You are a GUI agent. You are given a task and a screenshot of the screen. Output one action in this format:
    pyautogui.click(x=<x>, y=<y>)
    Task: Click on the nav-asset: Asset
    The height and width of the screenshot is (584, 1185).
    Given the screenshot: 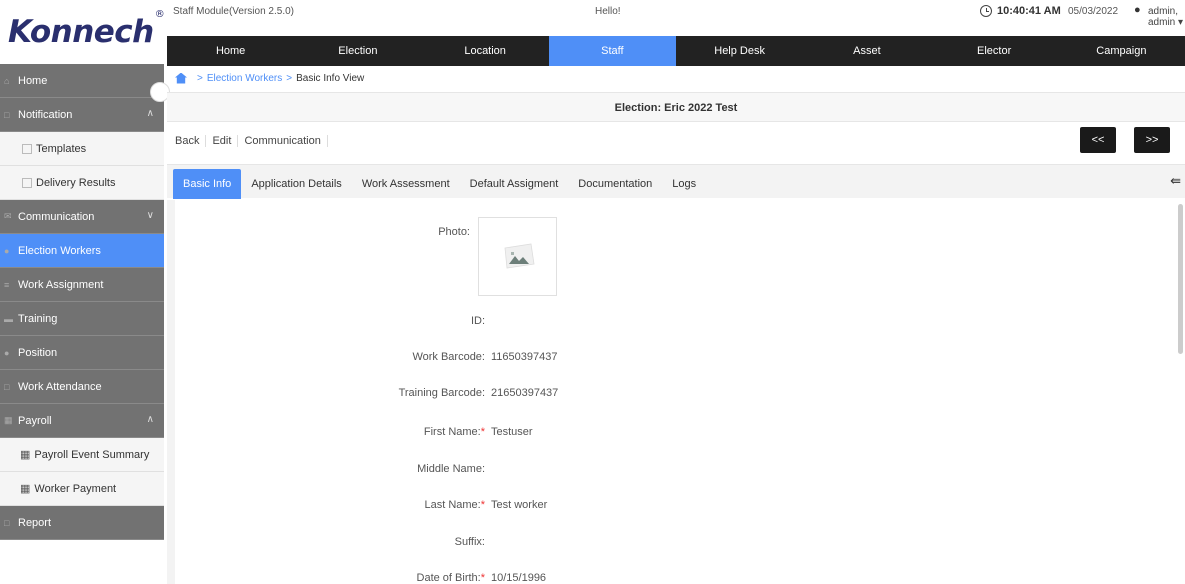 What is the action you would take?
    pyautogui.click(x=866, y=51)
    